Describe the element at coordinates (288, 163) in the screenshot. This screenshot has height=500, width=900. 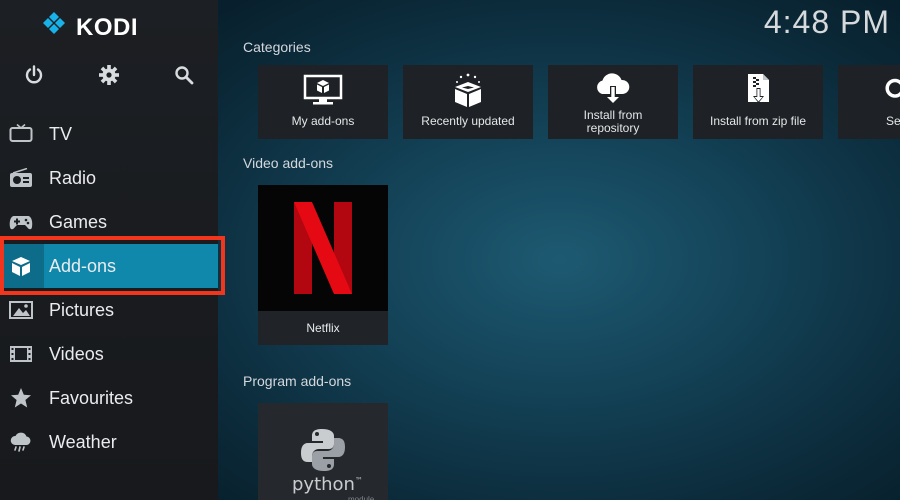
I see `video-add-ons-title: Video add-ons` at that location.